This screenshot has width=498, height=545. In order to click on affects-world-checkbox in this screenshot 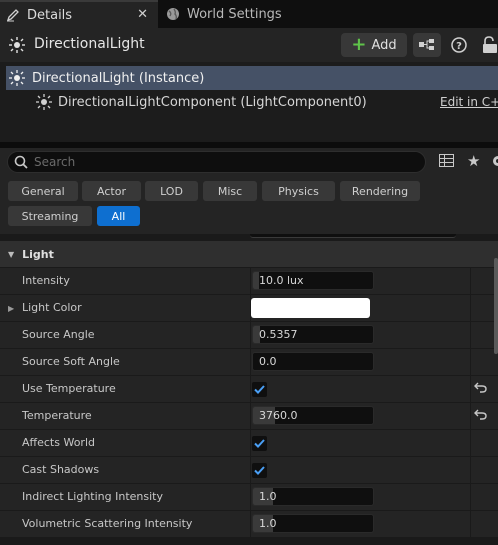, I will do `click(259, 443)`.